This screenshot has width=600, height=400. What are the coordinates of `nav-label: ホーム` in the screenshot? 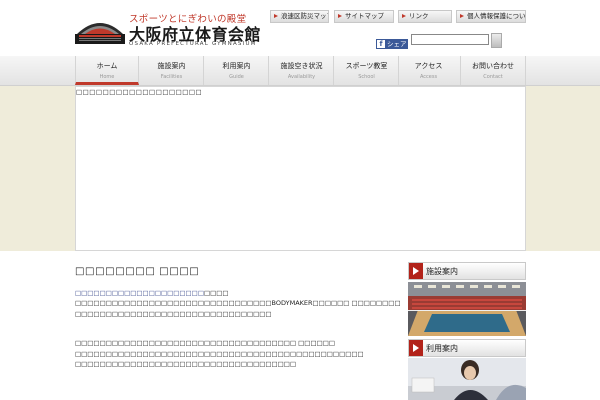 It's located at (107, 66).